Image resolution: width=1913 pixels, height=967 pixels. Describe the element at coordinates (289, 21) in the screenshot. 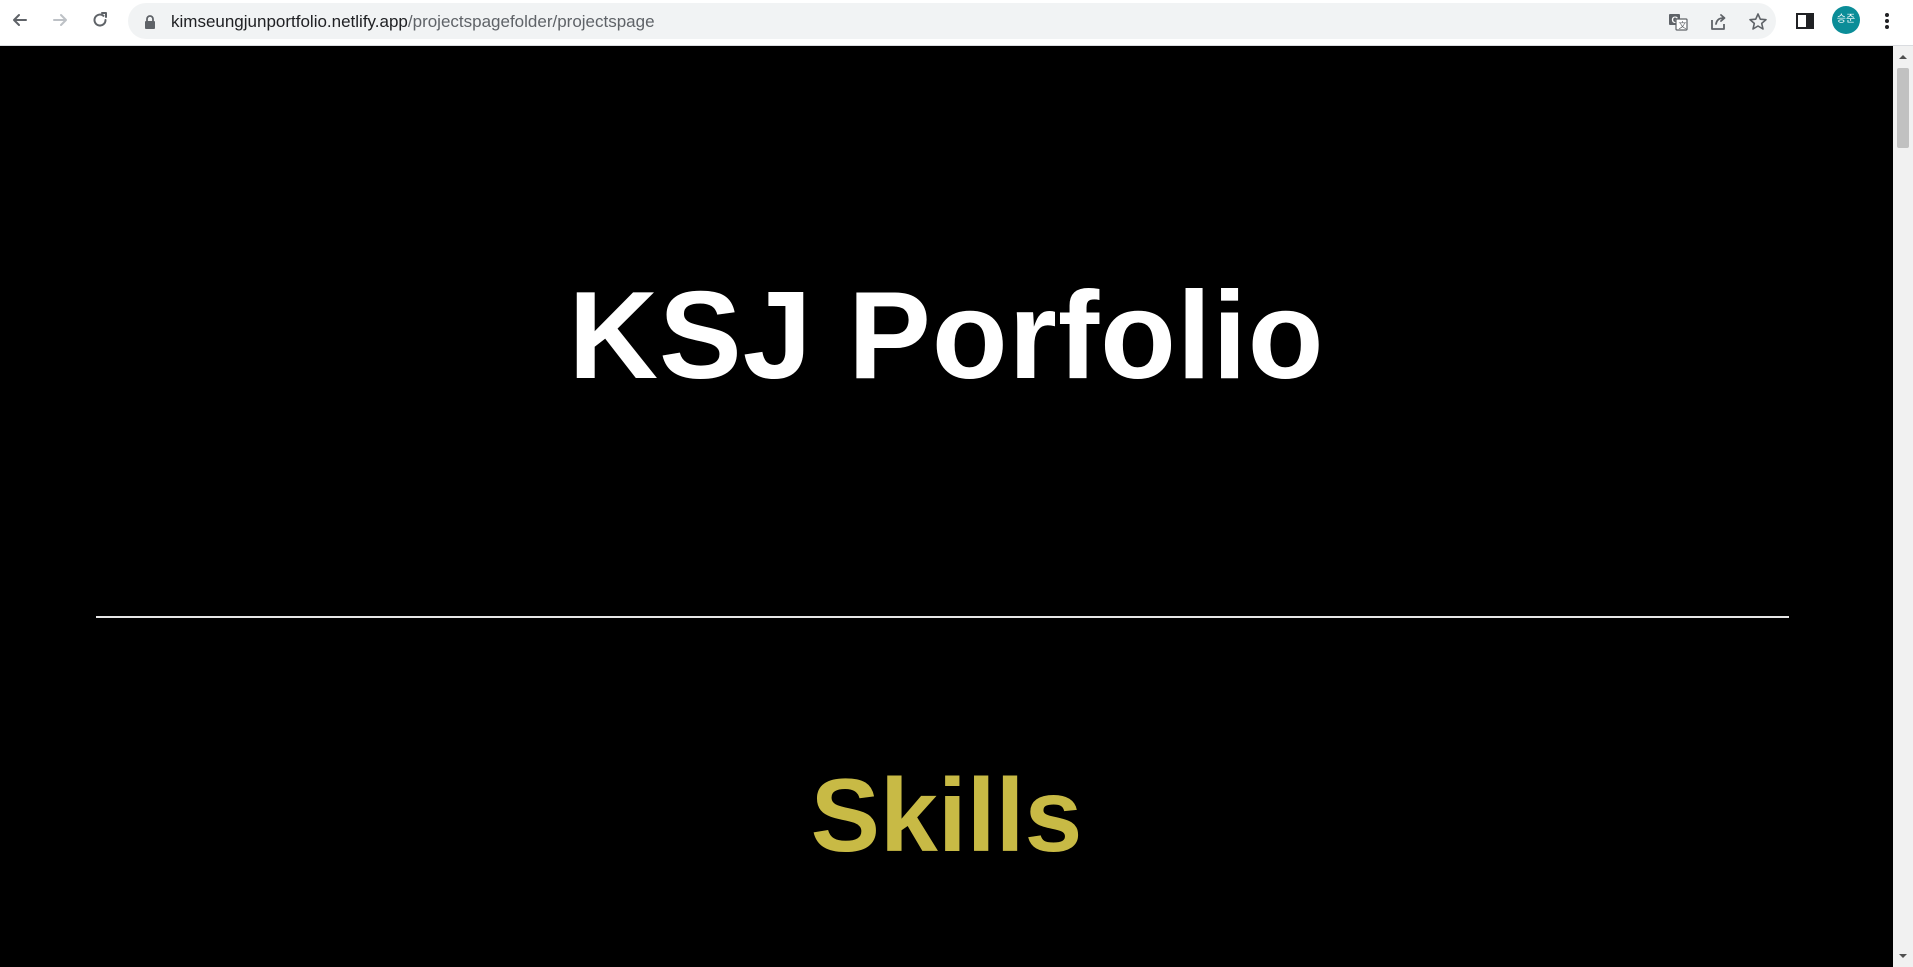

I see `url-domain: kimseungjunportfolio.netlify.app` at that location.